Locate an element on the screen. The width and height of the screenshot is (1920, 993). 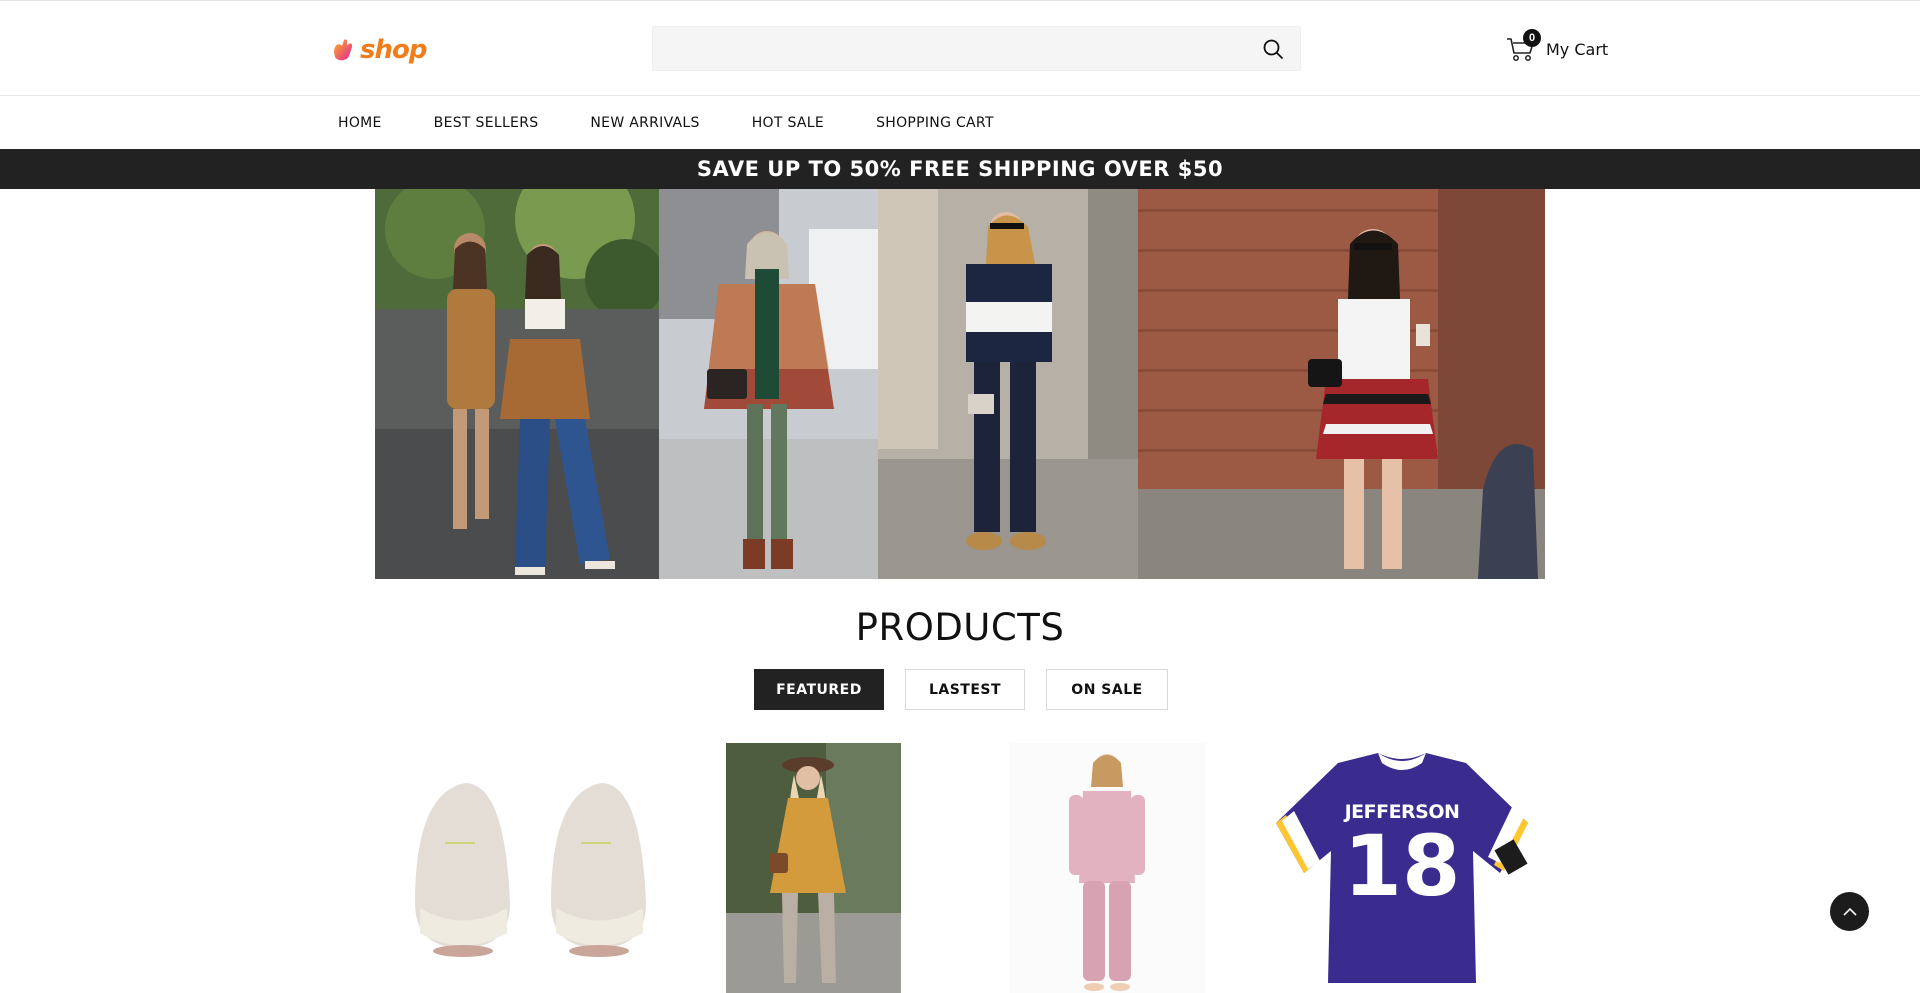
shop-logo: shop is located at coordinates (378, 50).